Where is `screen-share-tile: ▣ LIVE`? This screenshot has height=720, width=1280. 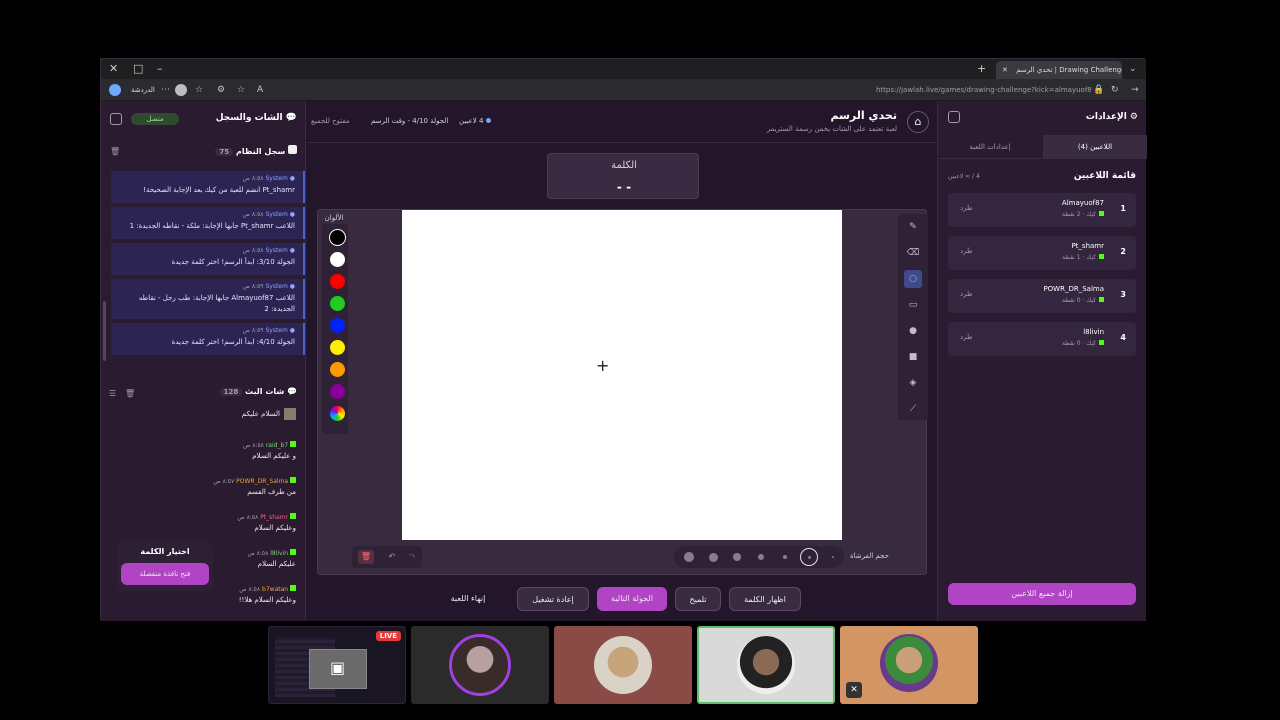
screen-share-tile: ▣ LIVE is located at coordinates (337, 665).